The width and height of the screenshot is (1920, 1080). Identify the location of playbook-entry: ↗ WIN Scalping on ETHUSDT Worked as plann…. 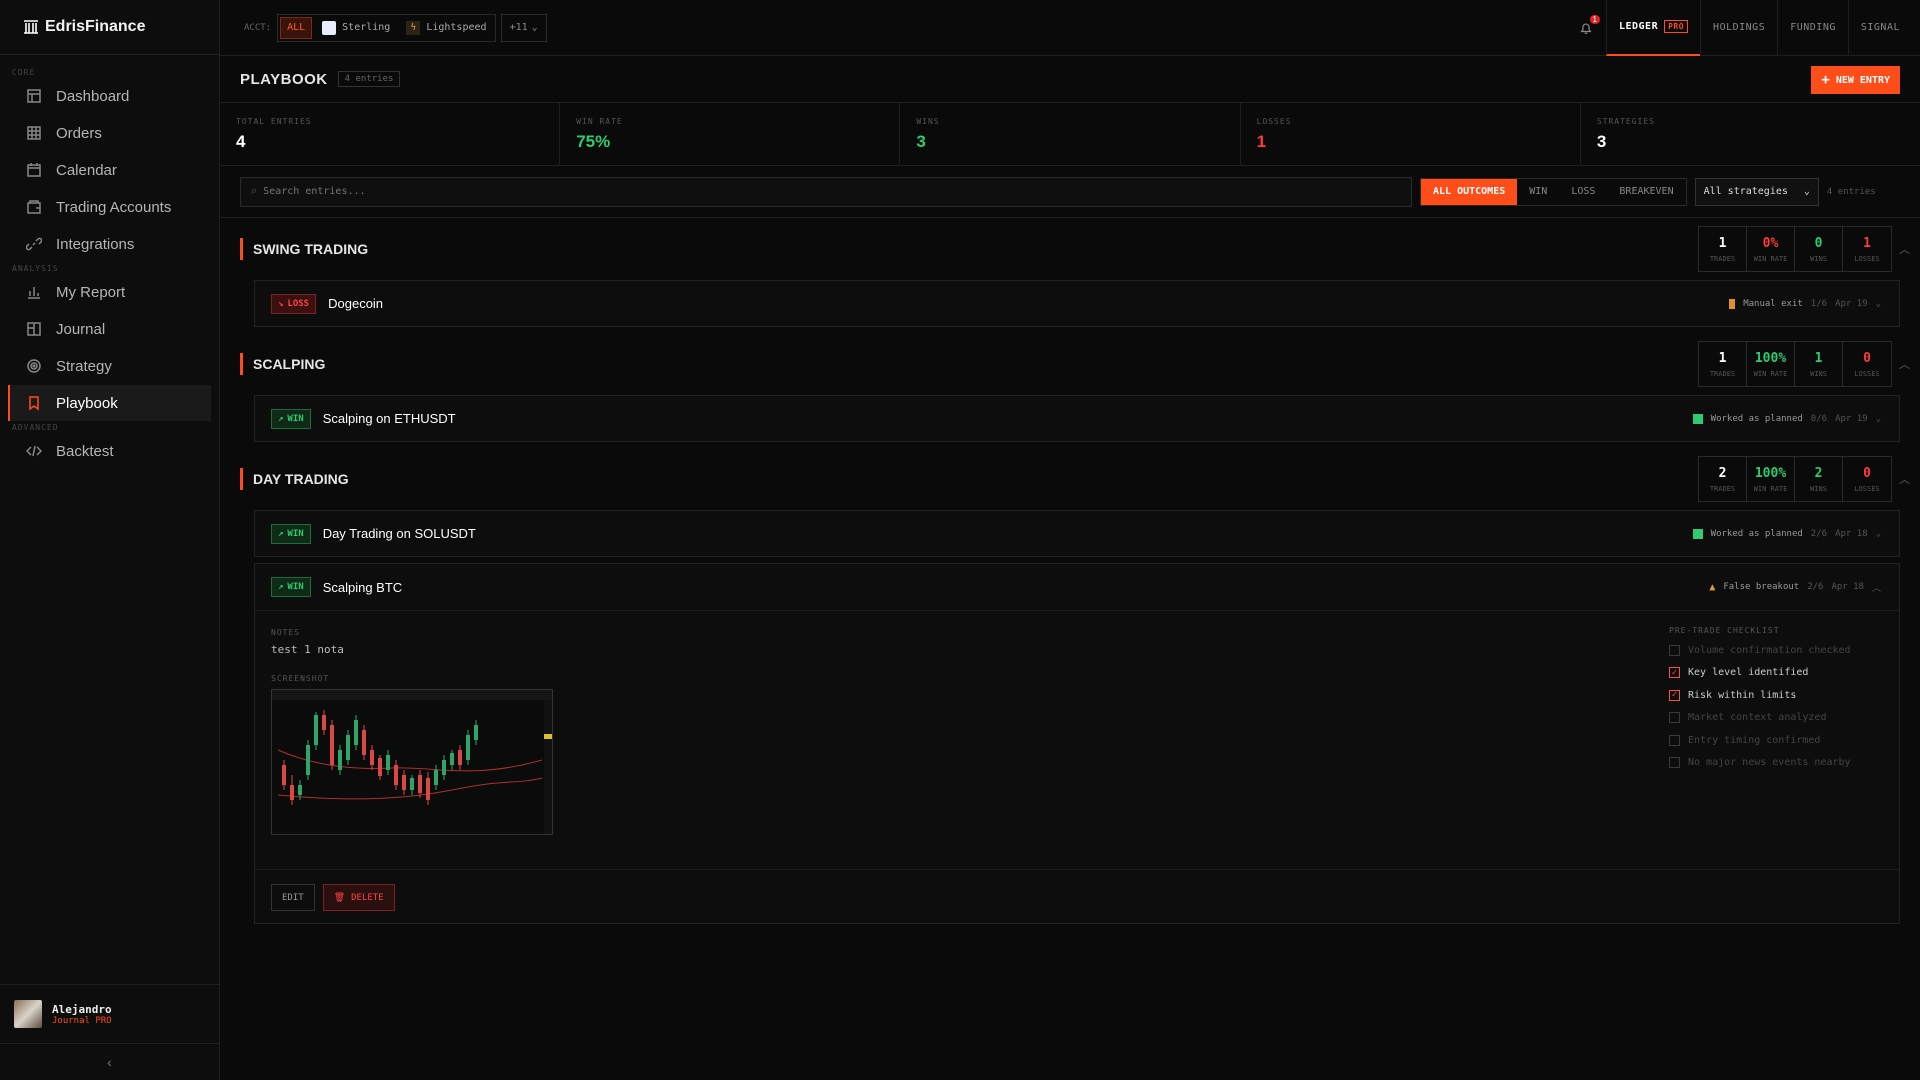
(1077, 418).